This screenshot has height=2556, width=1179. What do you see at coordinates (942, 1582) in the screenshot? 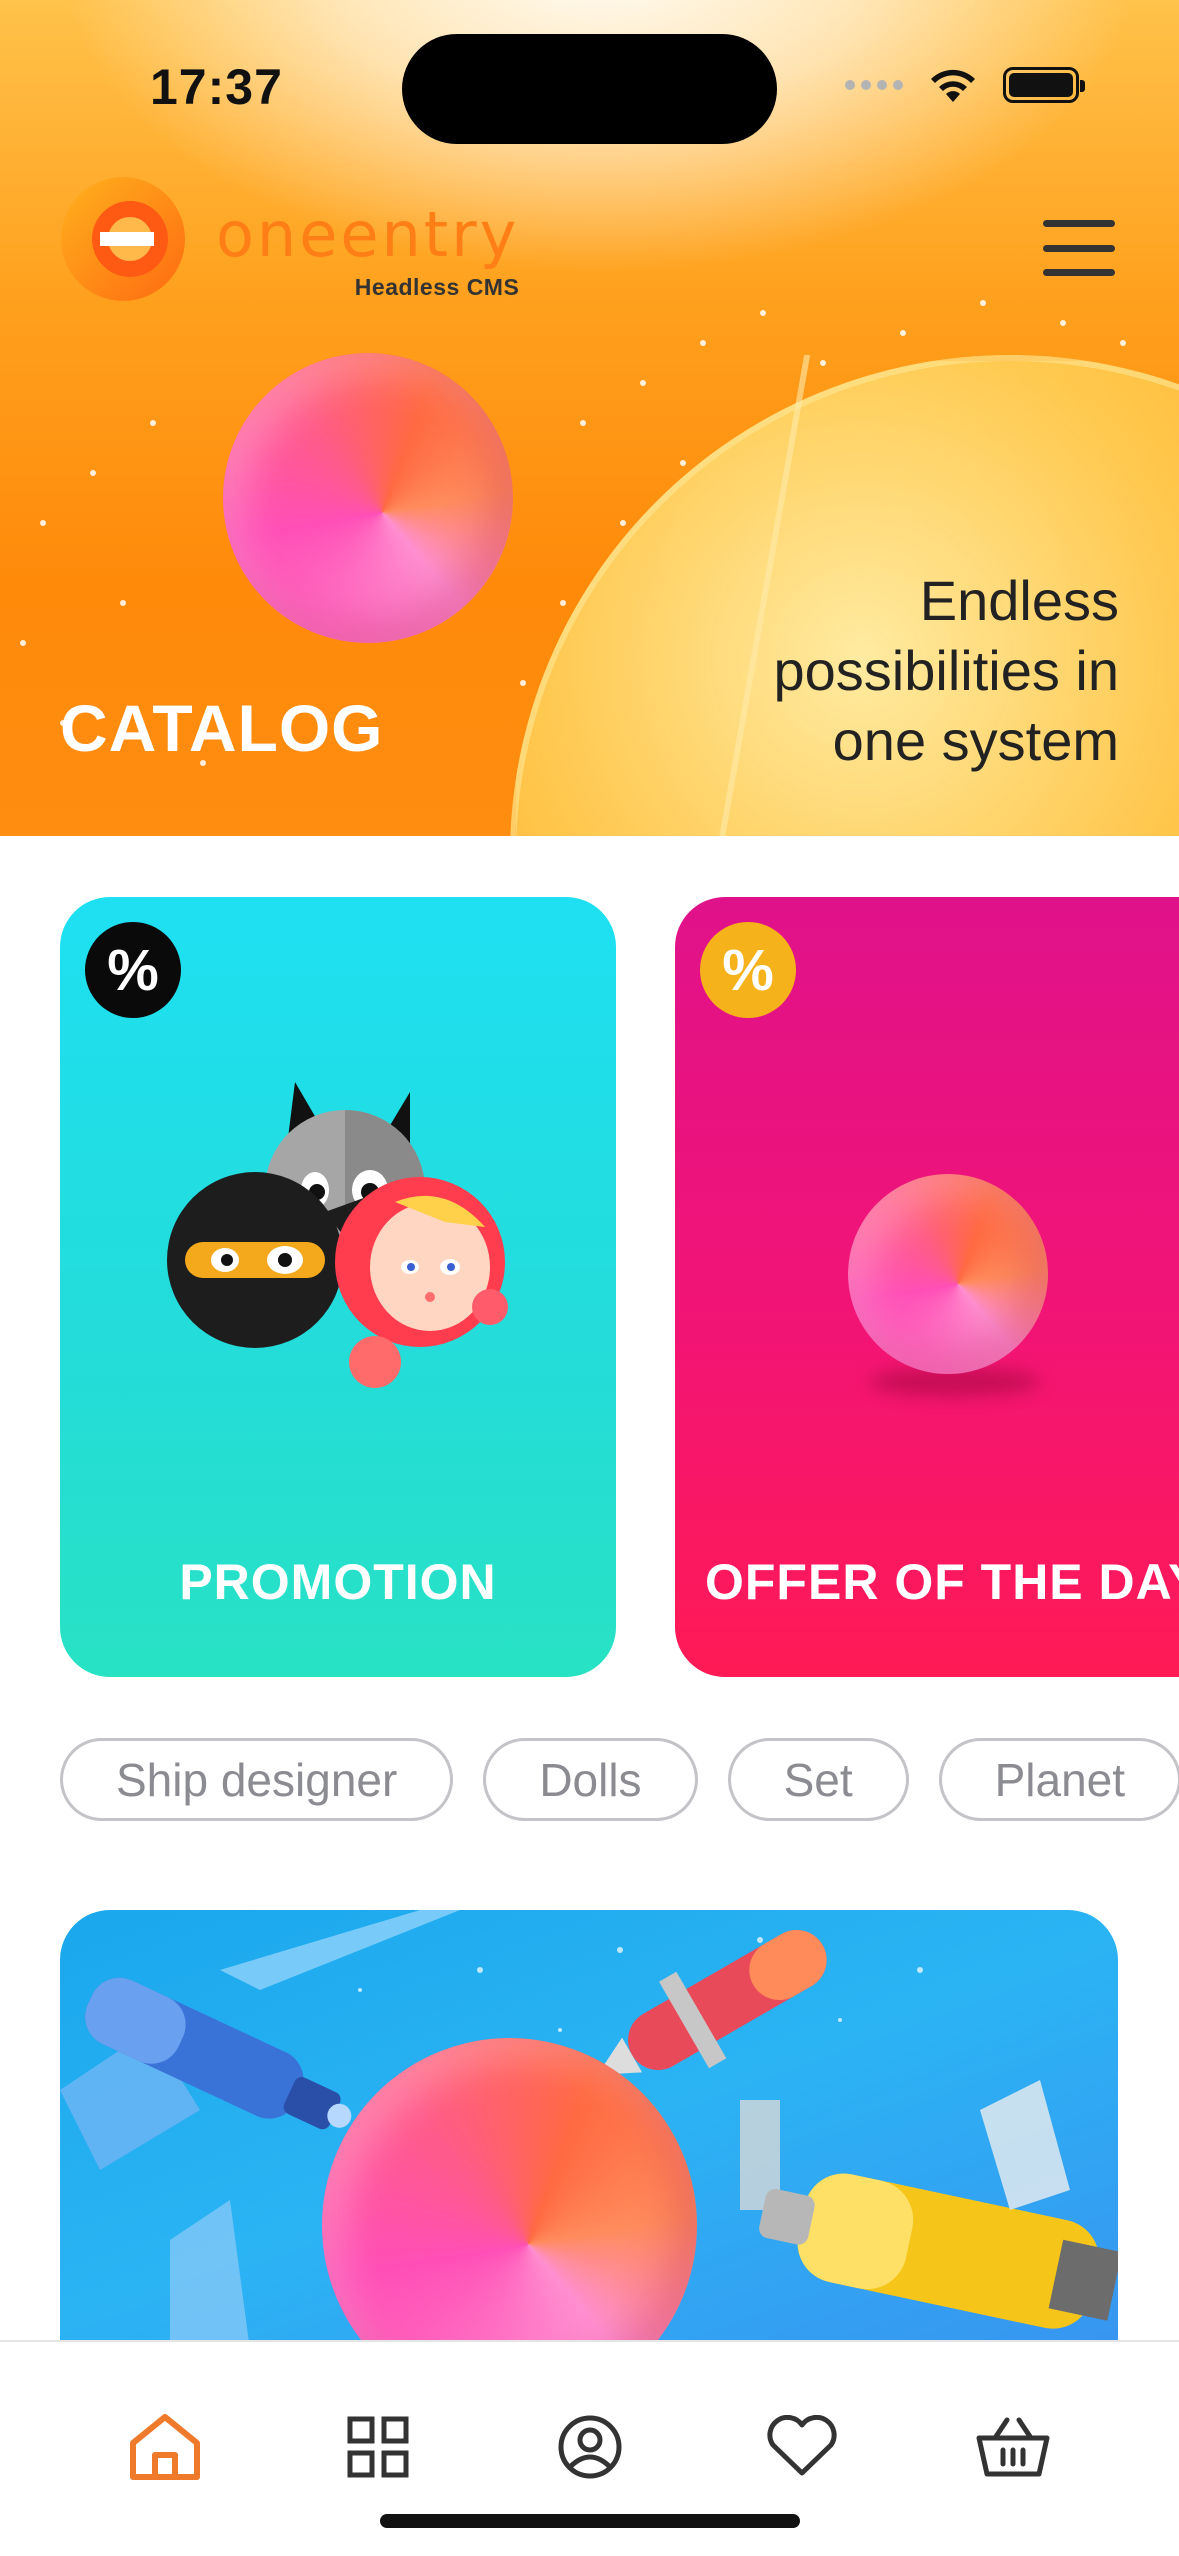
I see `offer-card-label: OFFER OF THE DAY` at bounding box center [942, 1582].